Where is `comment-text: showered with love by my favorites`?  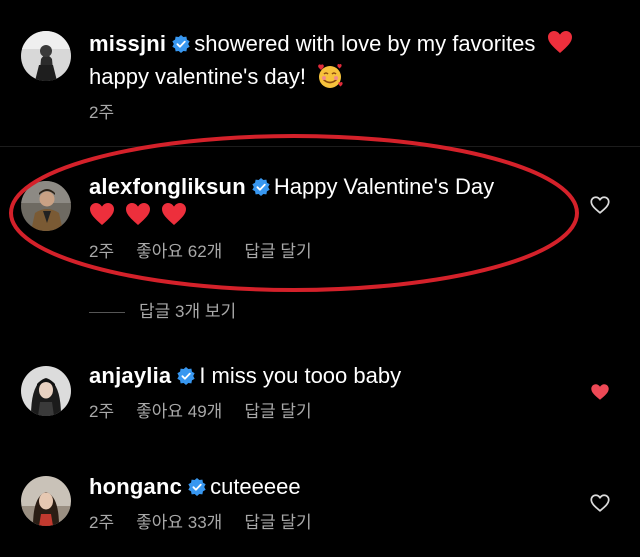
comment-text: showered with love by my favorites is located at coordinates (365, 43).